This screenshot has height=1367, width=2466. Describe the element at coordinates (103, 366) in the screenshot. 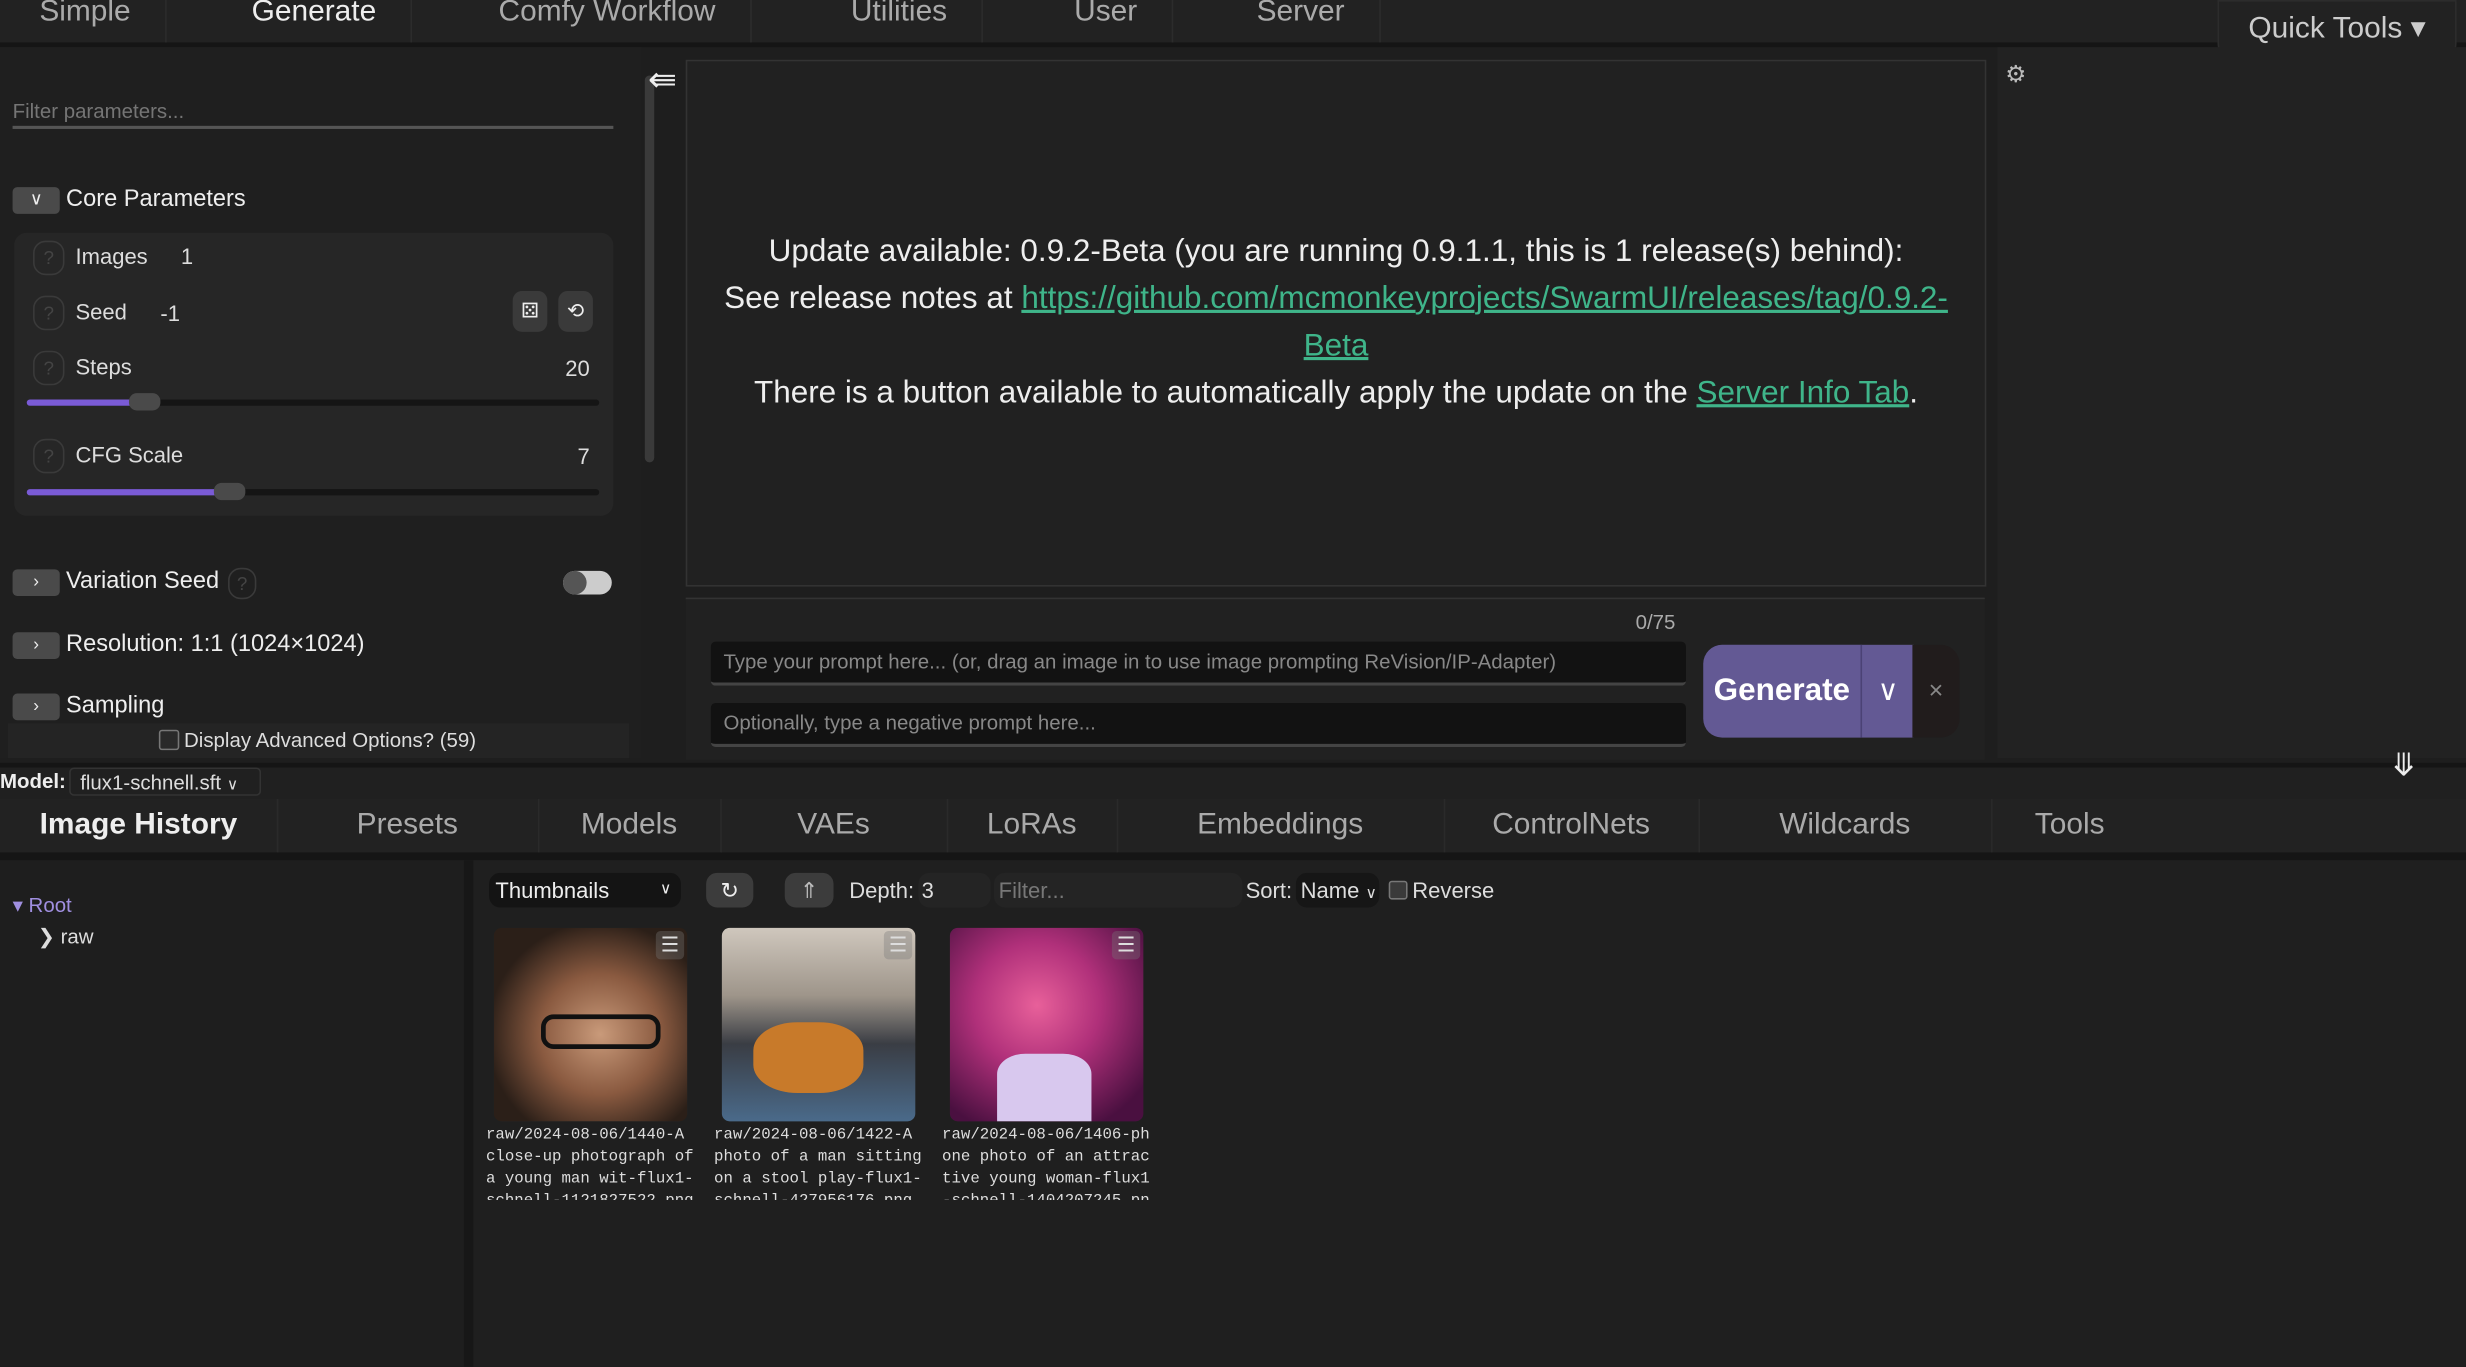

I see `steps-label: Steps` at that location.